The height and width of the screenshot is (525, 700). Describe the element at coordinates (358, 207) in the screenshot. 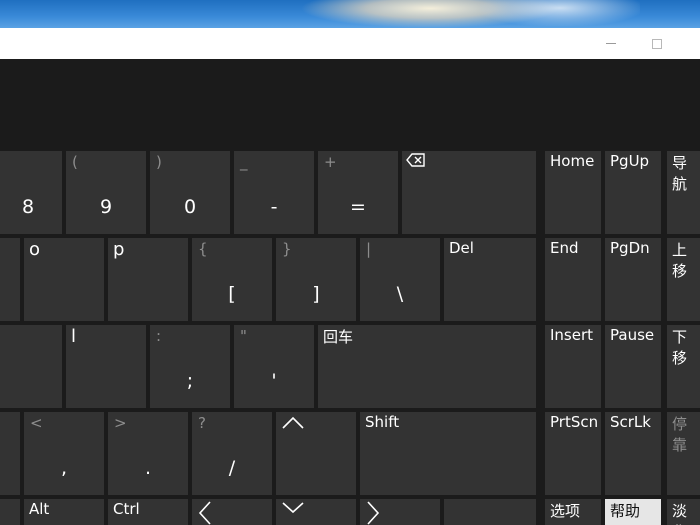

I see `key-main-label: =` at that location.